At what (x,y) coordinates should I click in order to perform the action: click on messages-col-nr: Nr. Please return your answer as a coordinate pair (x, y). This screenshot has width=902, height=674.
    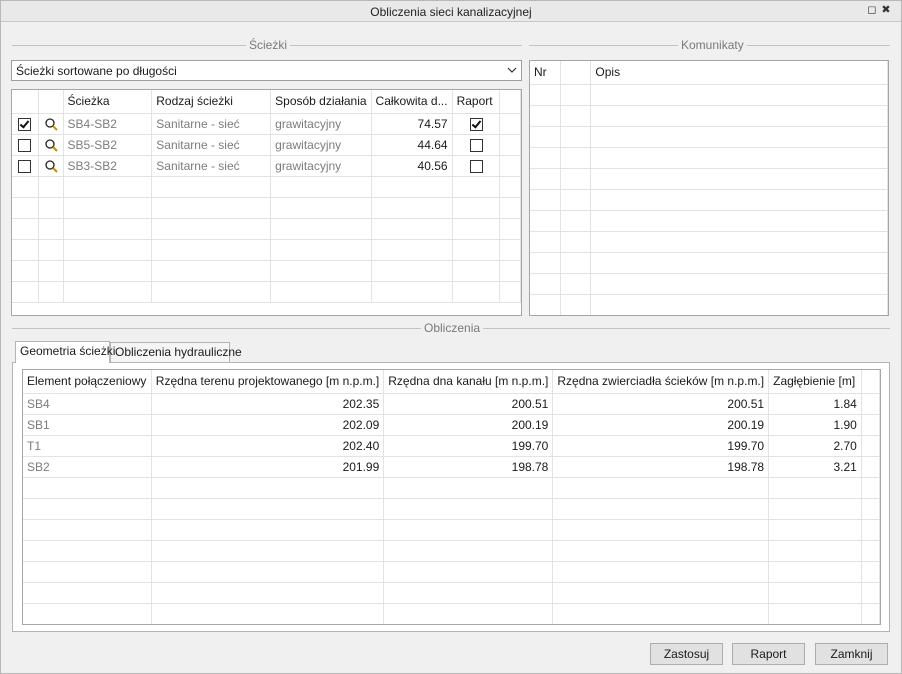
    Looking at the image, I should click on (546, 73).